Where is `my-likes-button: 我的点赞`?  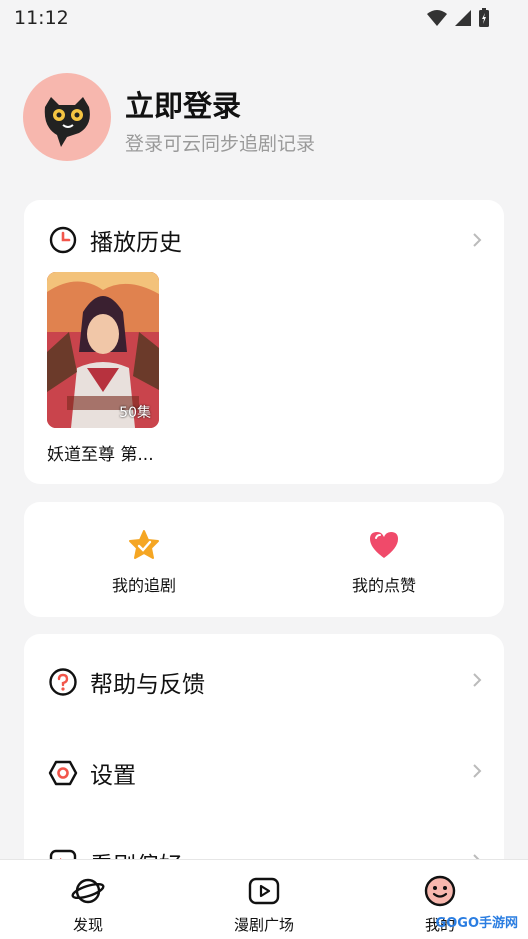 my-likes-button: 我的点赞 is located at coordinates (384, 559).